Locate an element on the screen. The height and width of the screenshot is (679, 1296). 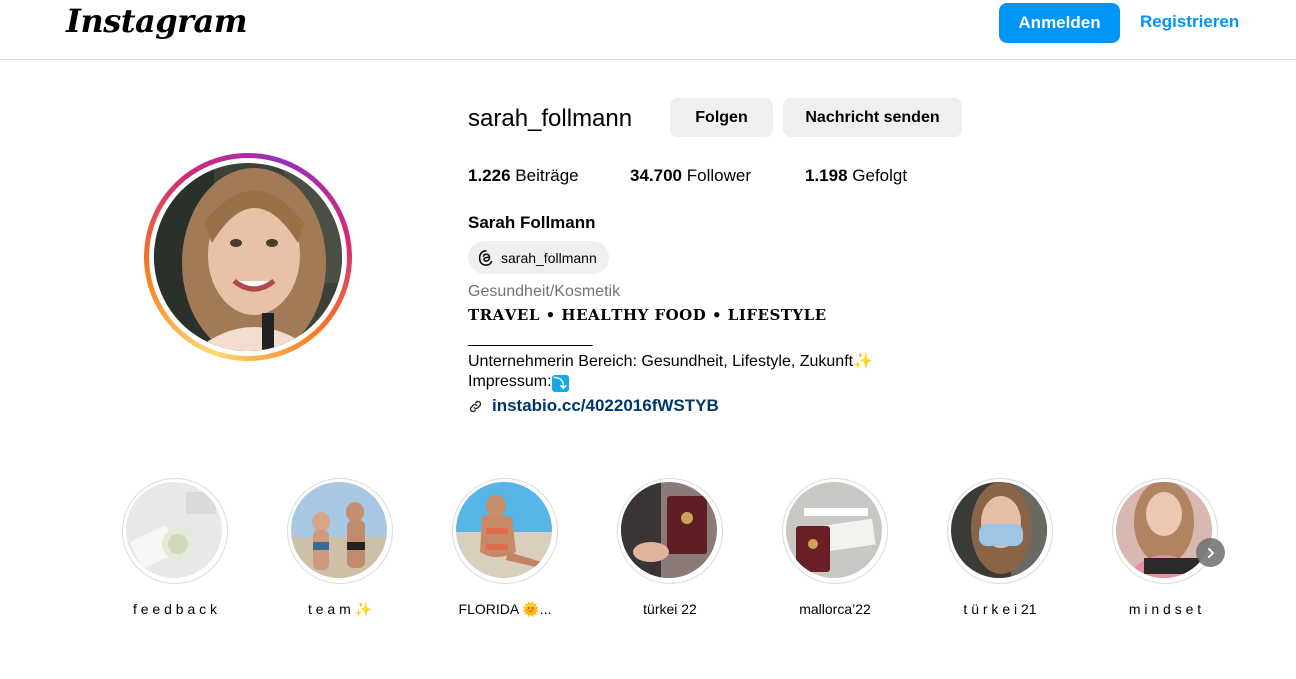
highlight-item: türkei 22 is located at coordinates (670, 548).